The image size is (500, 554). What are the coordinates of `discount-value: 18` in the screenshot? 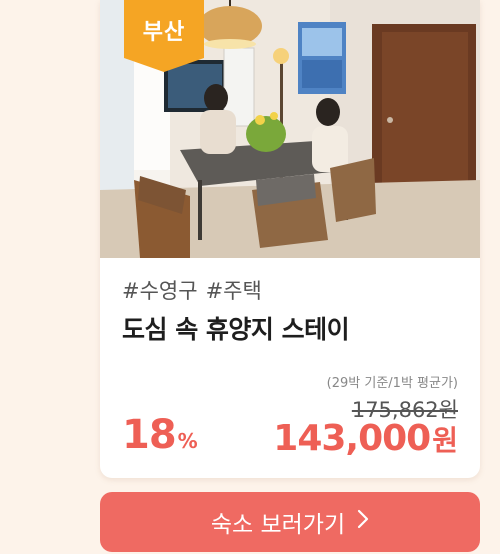 It's located at (149, 435).